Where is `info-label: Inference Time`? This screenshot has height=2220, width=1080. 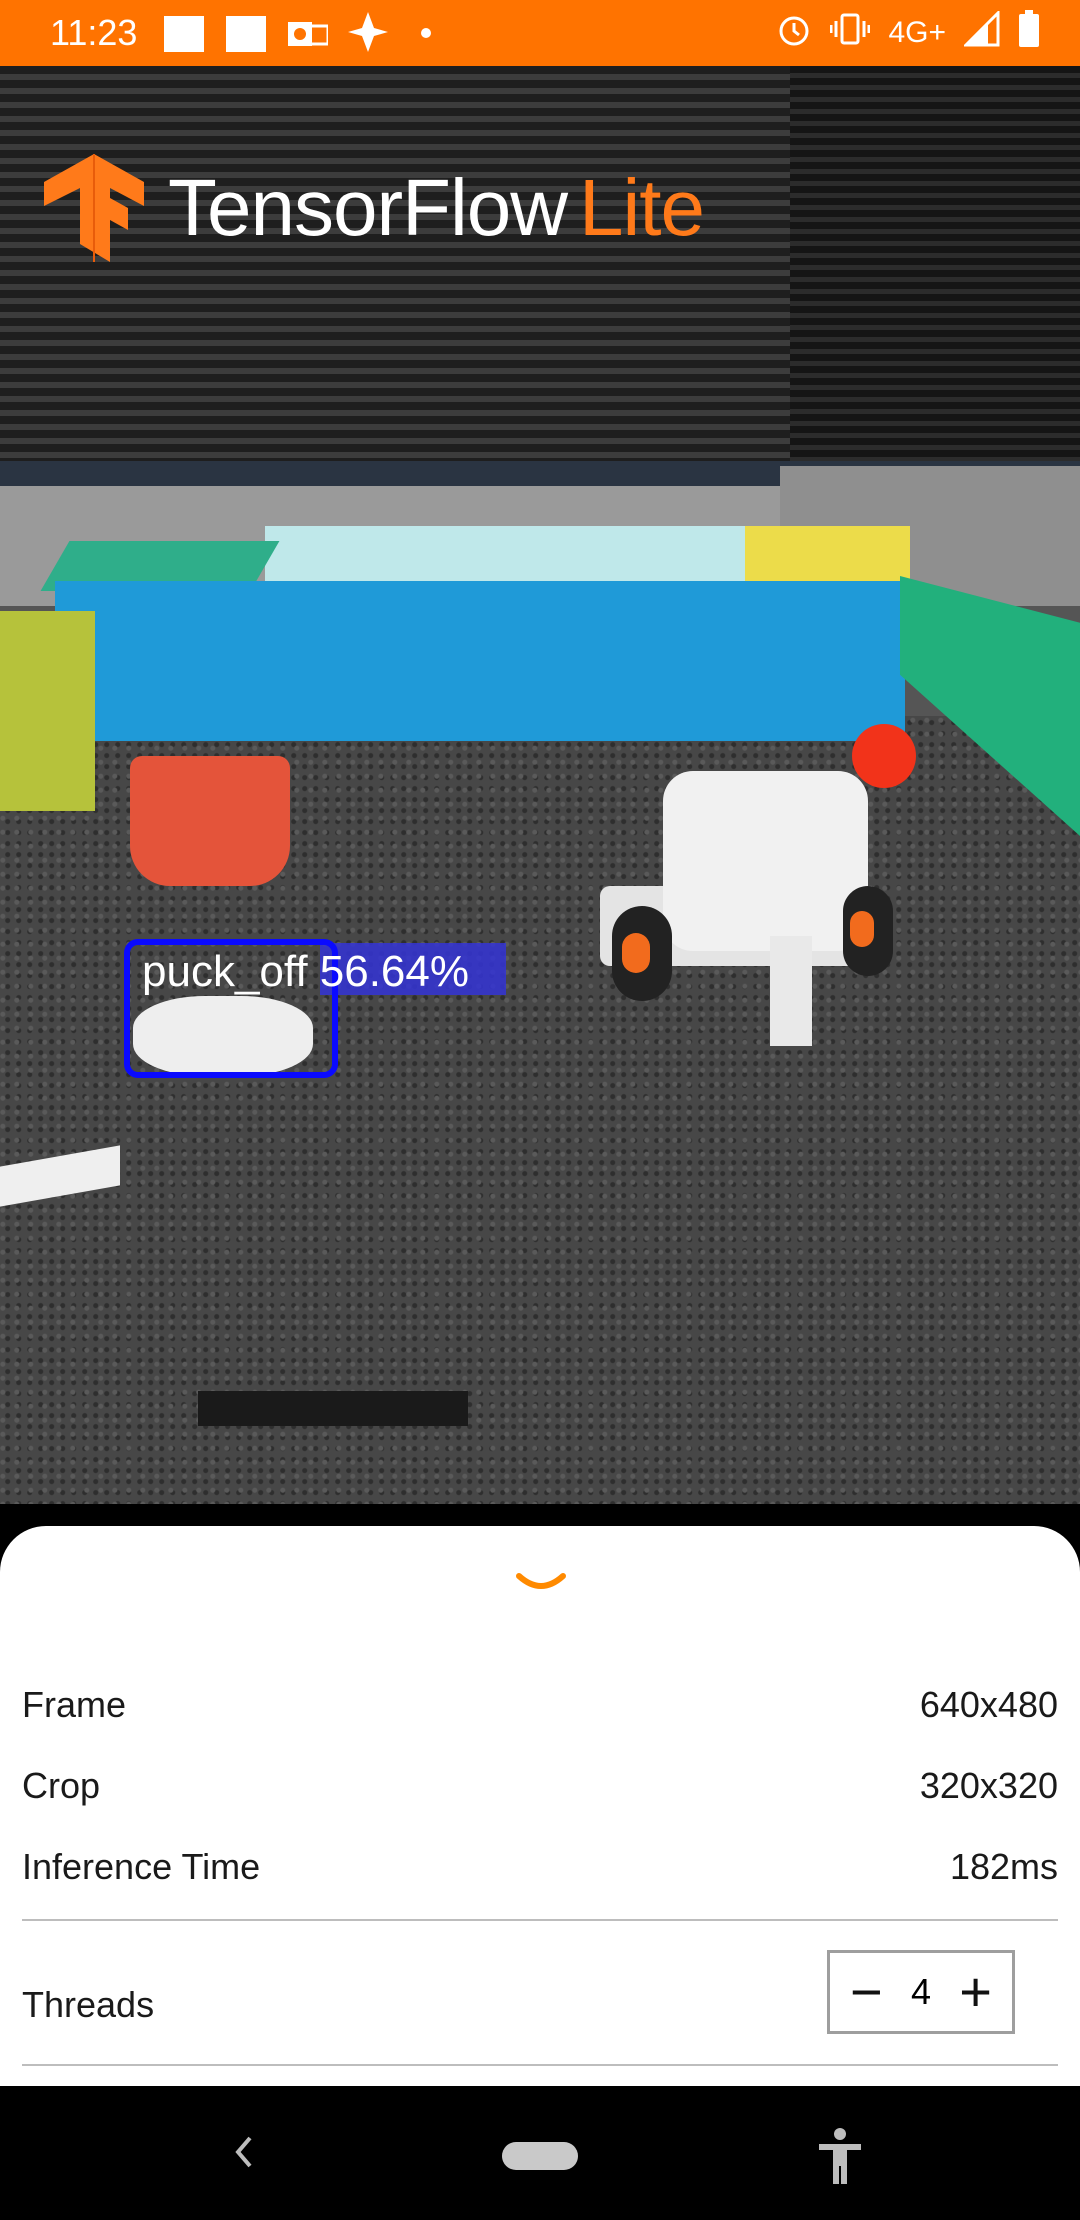 info-label: Inference Time is located at coordinates (141, 1866).